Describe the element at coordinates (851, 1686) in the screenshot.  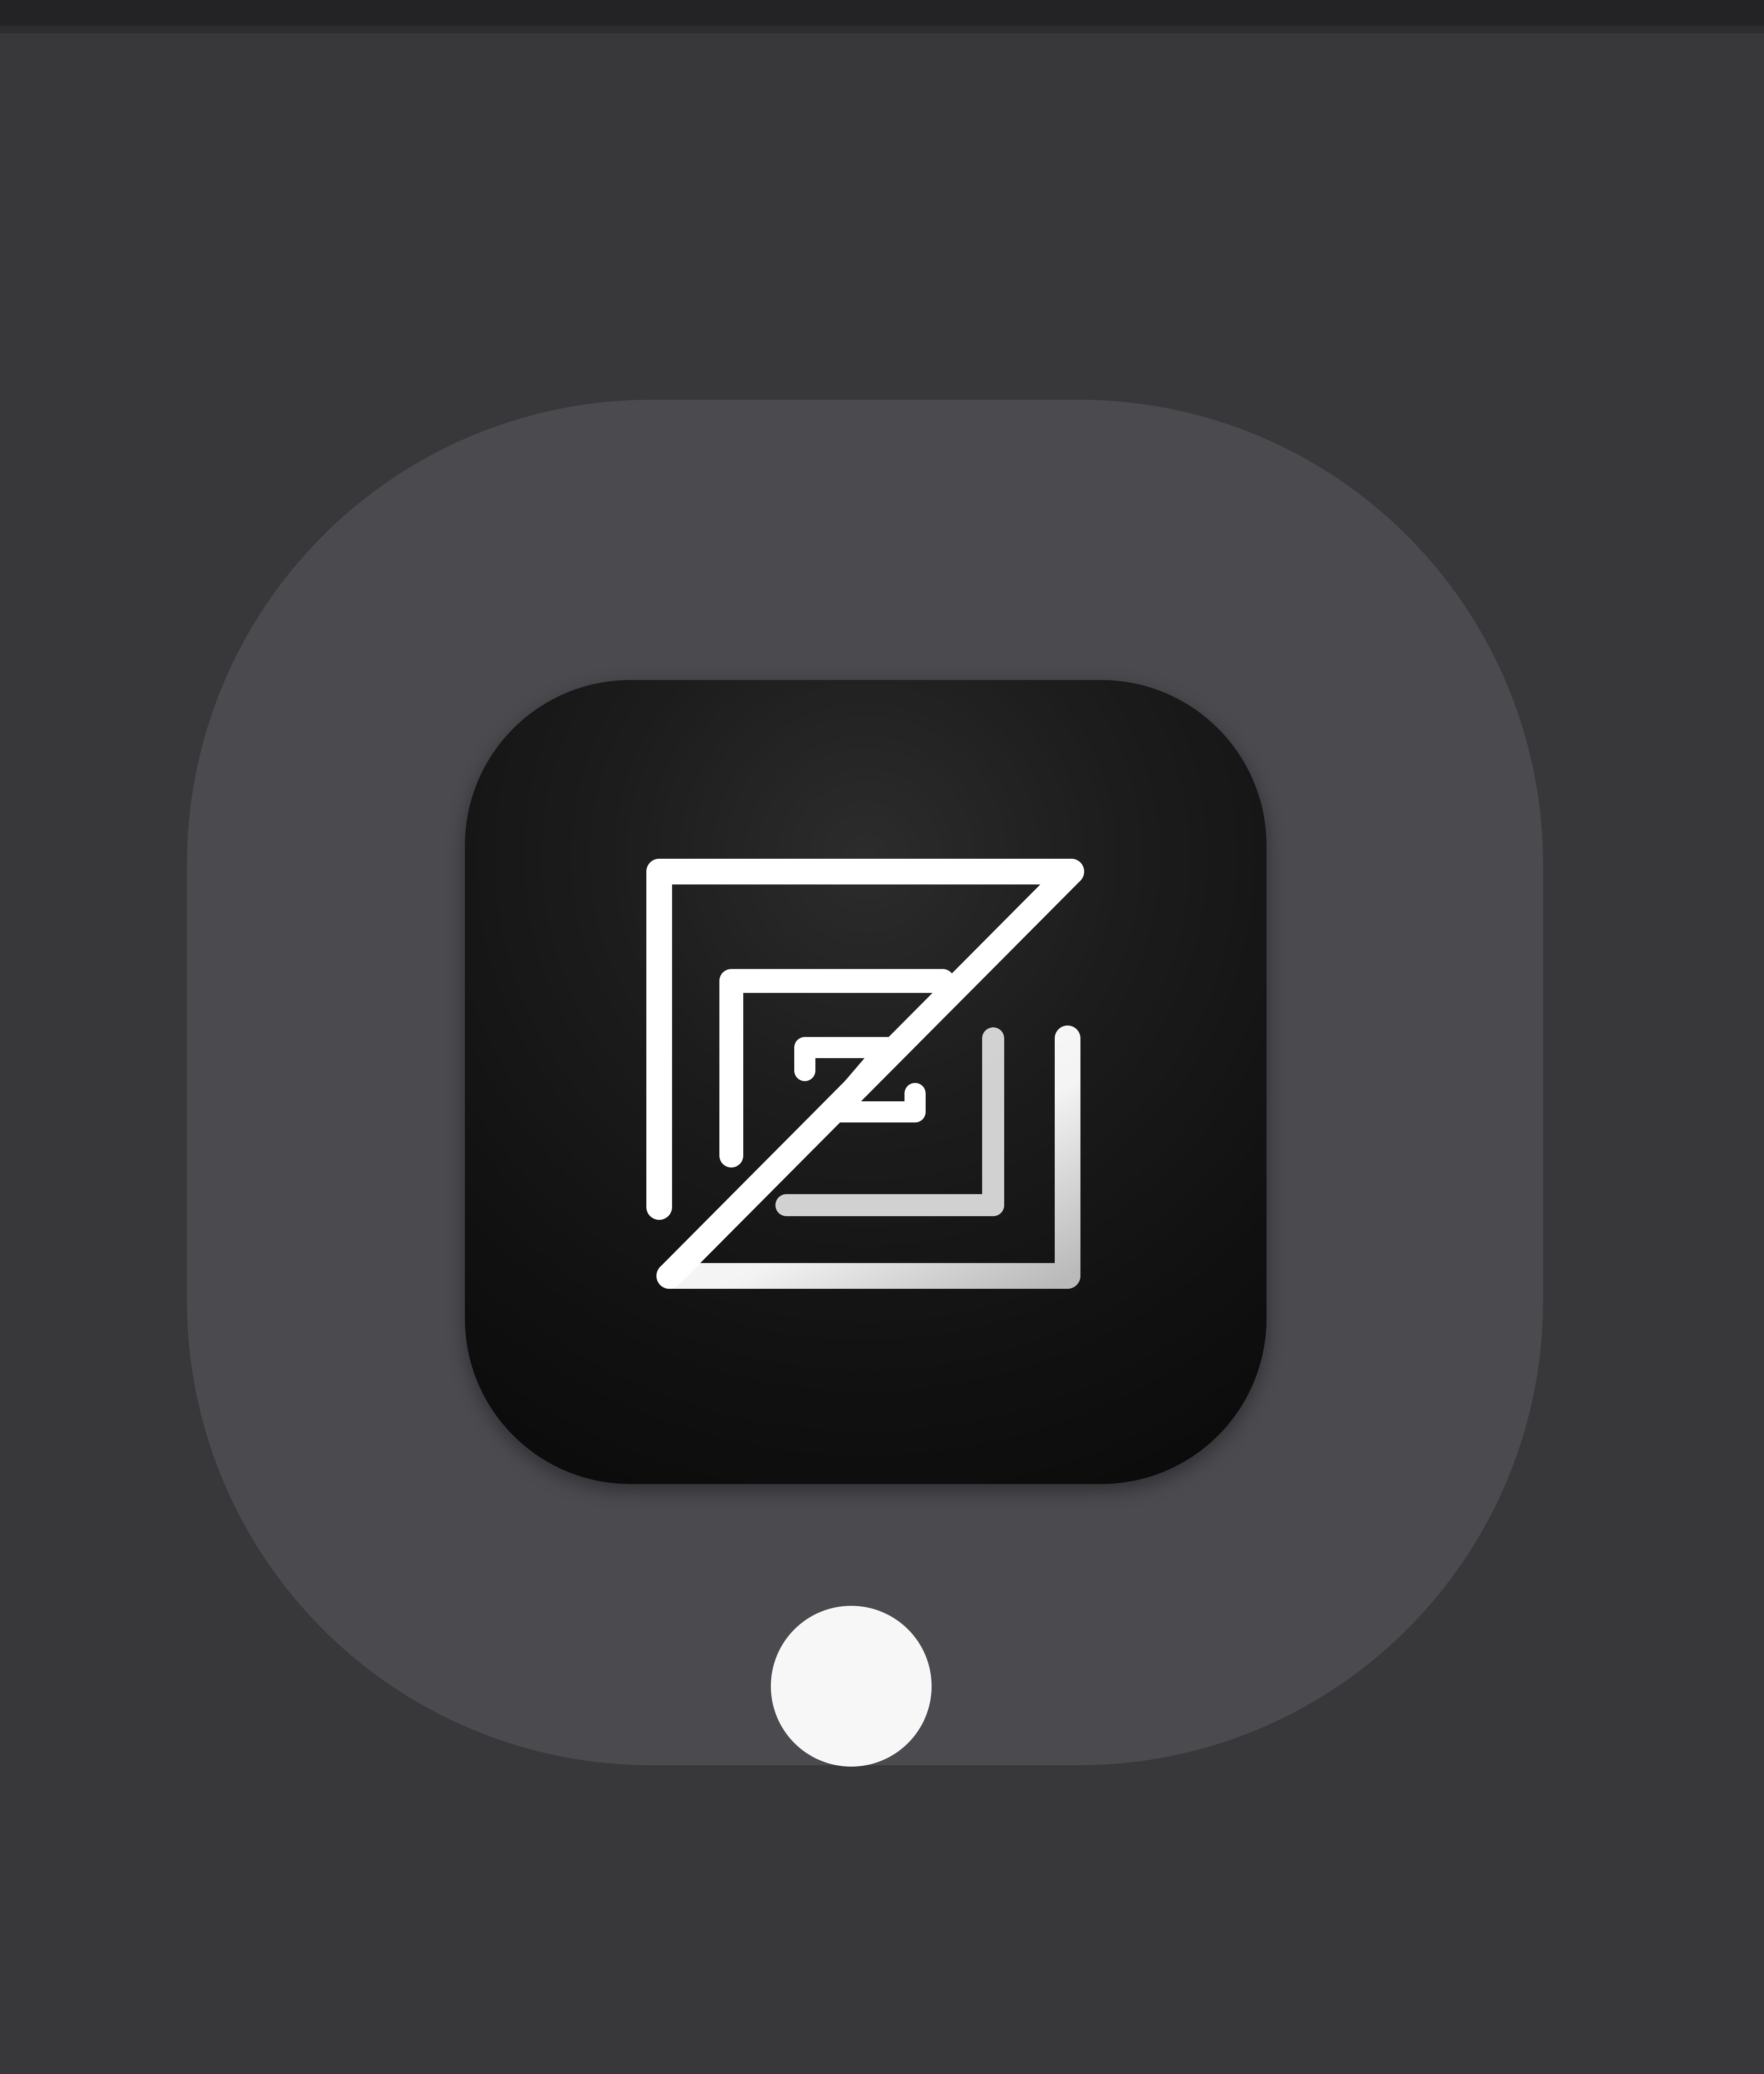
I see `running-indicator` at that location.